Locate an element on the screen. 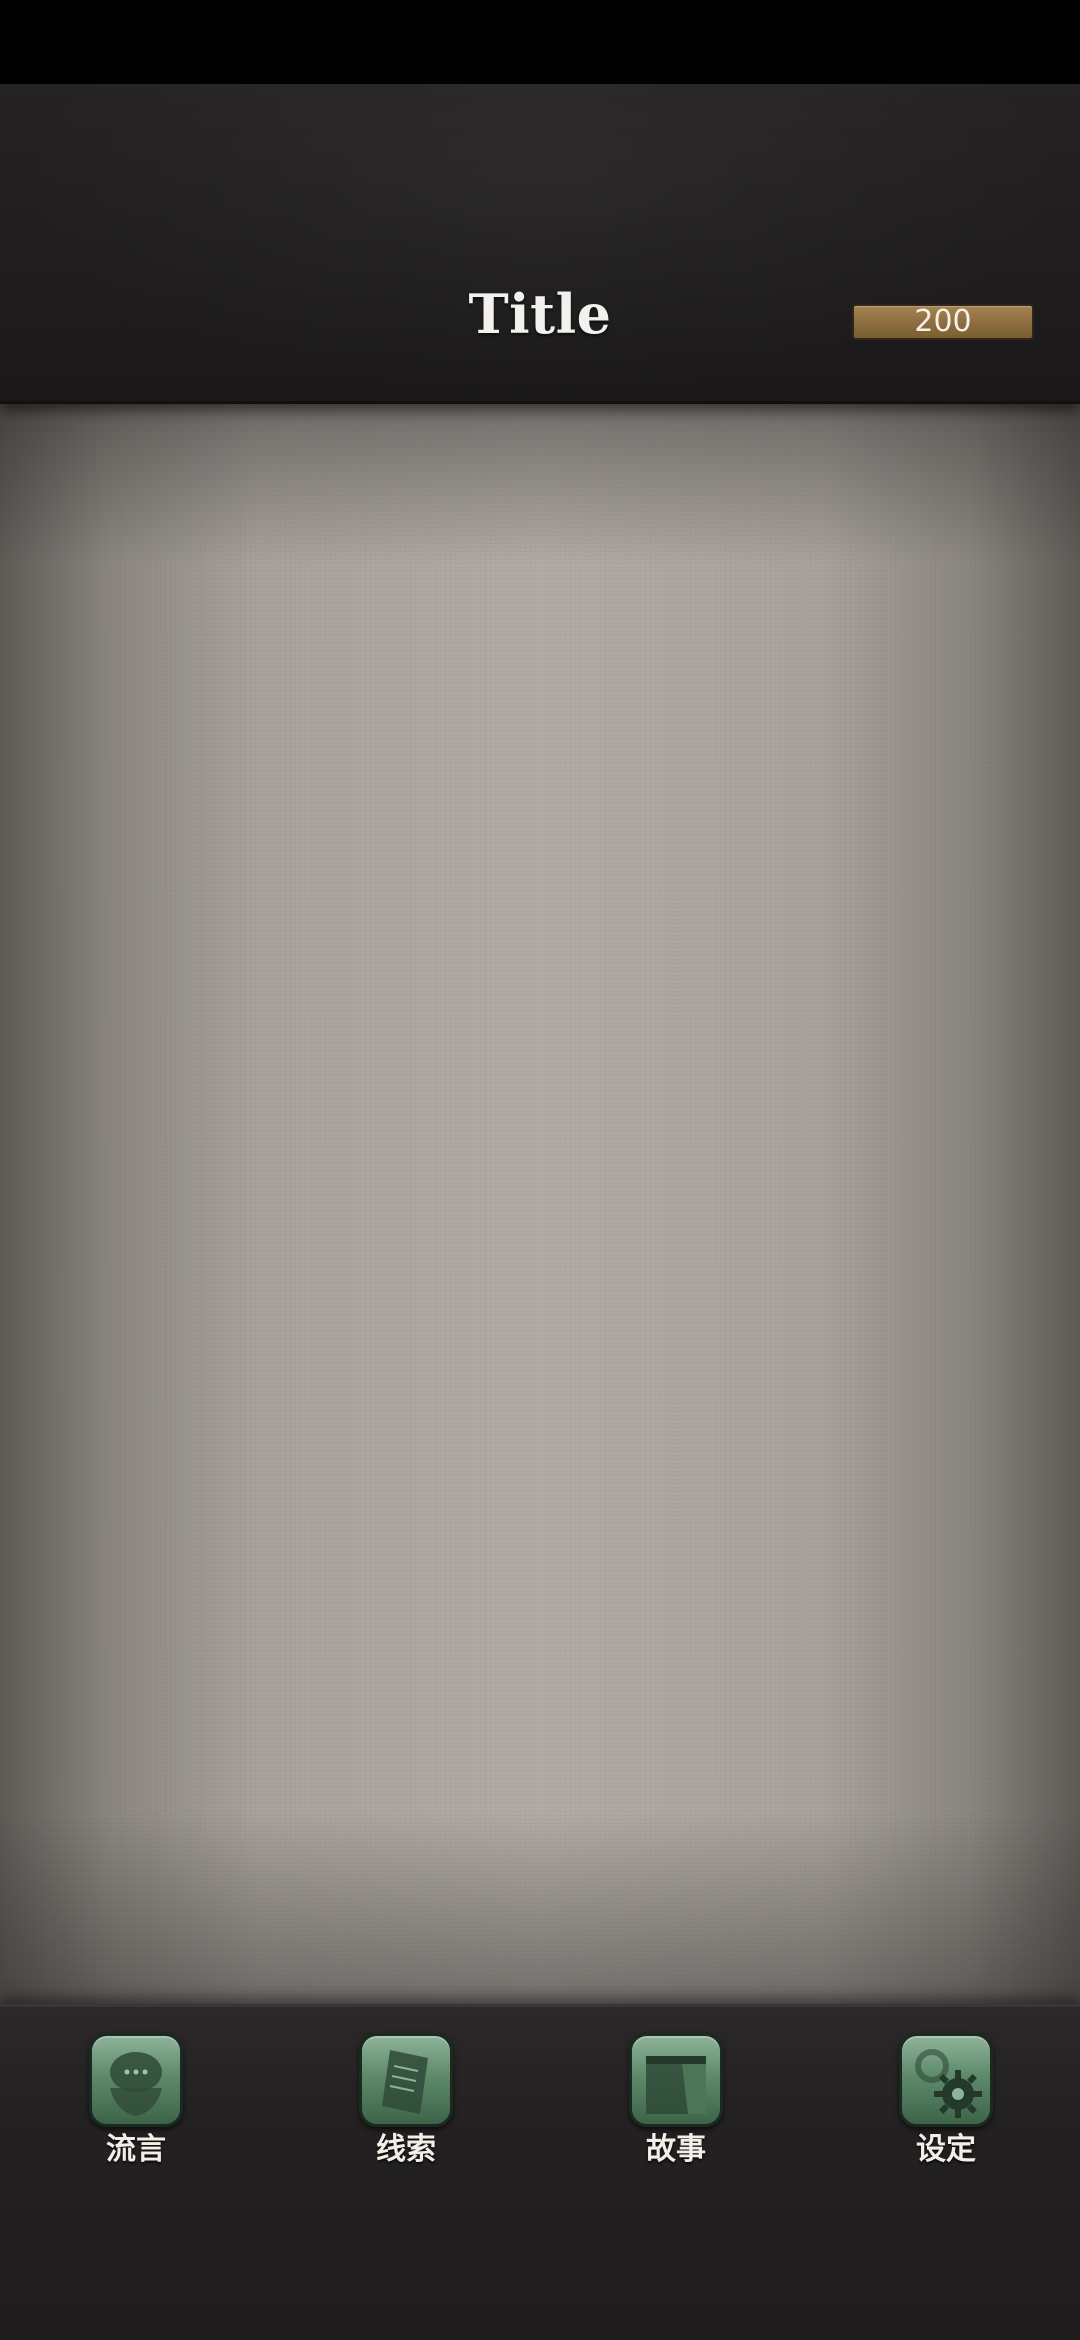 This screenshot has width=1080, height=2340. tab-clues-label: 线索 is located at coordinates (406, 2149).